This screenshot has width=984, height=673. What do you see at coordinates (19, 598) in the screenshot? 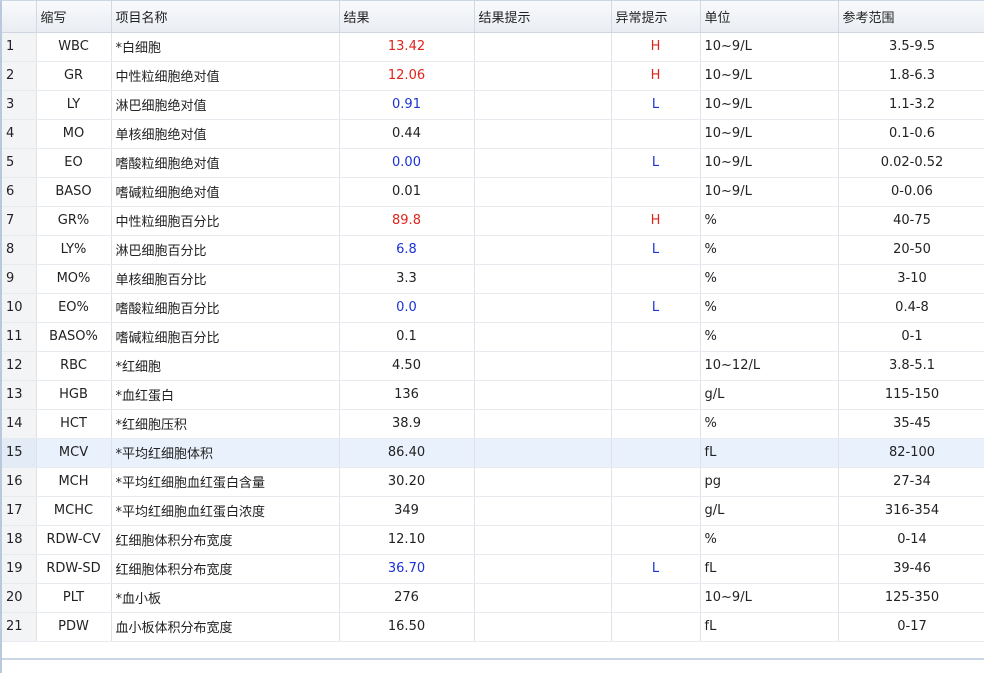
I see `row-number: 20` at bounding box center [19, 598].